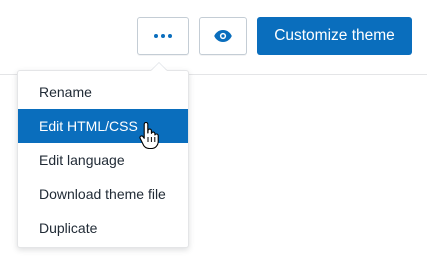  I want to click on eye-icon, so click(223, 36).